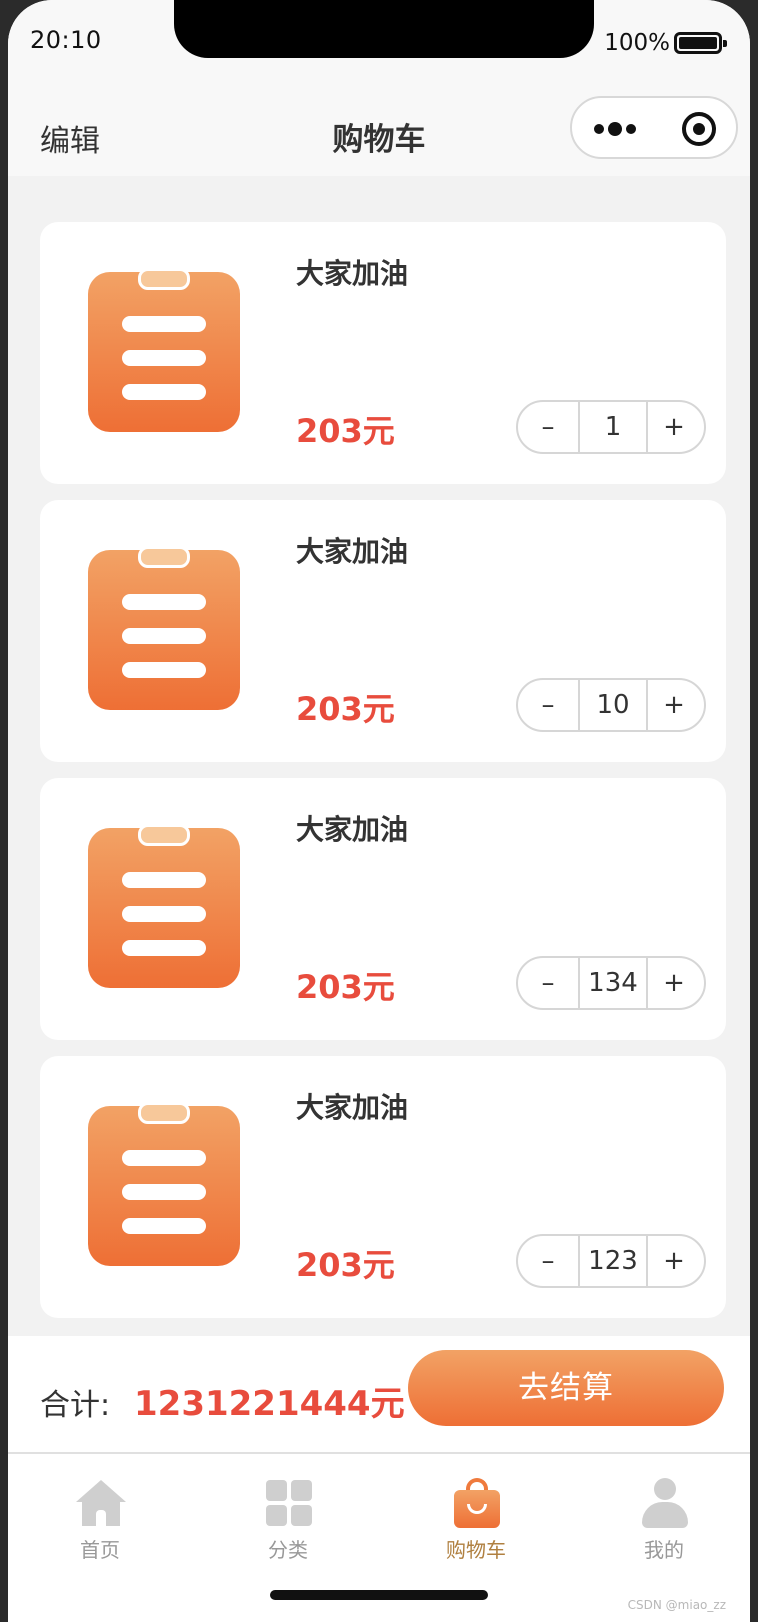  I want to click on total-label: 合计:, so click(75, 1405).